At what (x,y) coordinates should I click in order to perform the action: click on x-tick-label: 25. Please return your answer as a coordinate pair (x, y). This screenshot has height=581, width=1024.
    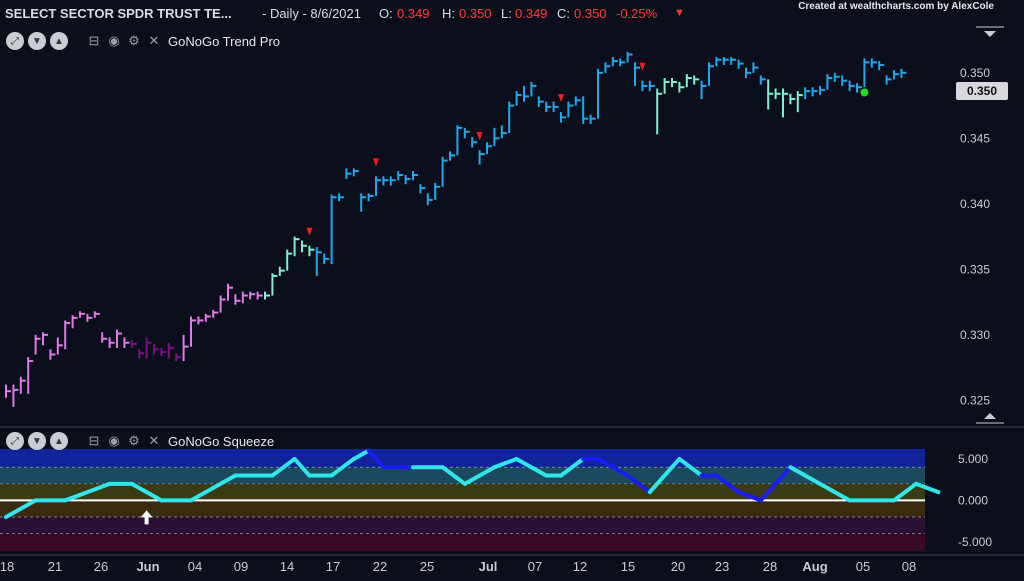
    Looking at the image, I should click on (427, 566).